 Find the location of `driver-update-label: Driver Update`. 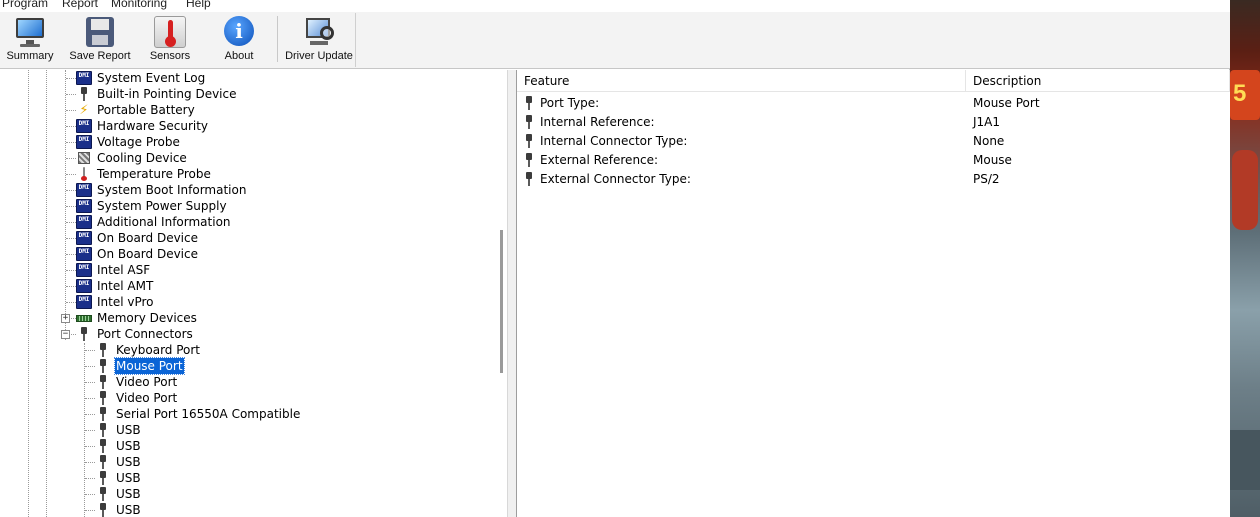

driver-update-label: Driver Update is located at coordinates (319, 56).